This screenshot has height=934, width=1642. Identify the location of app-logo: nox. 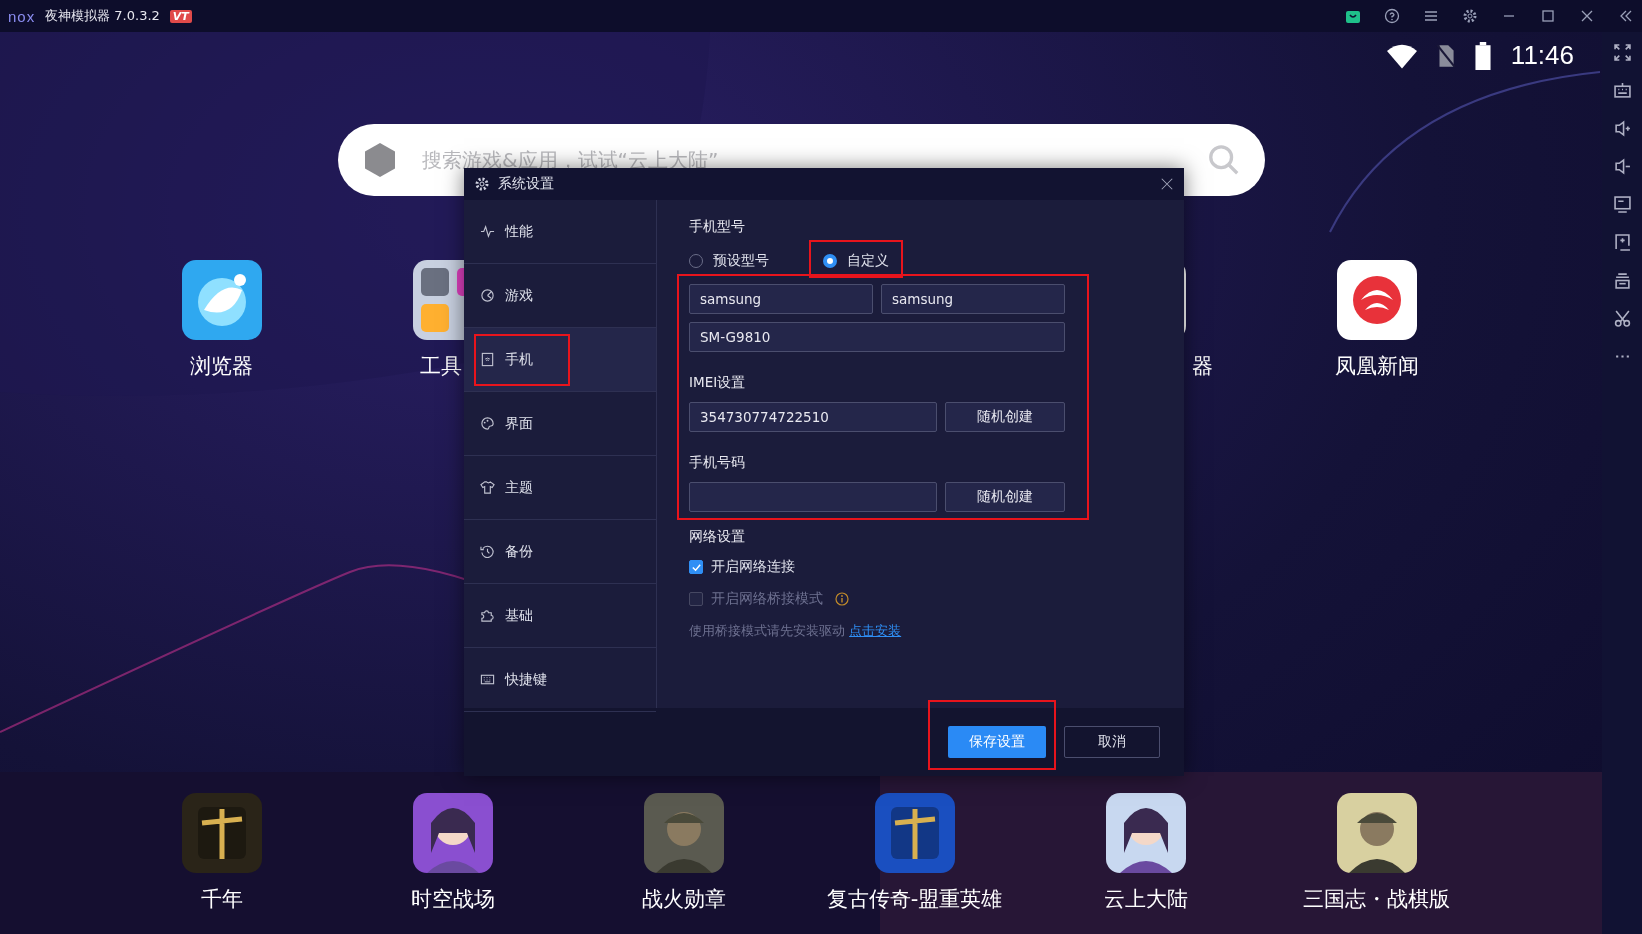
(22, 16).